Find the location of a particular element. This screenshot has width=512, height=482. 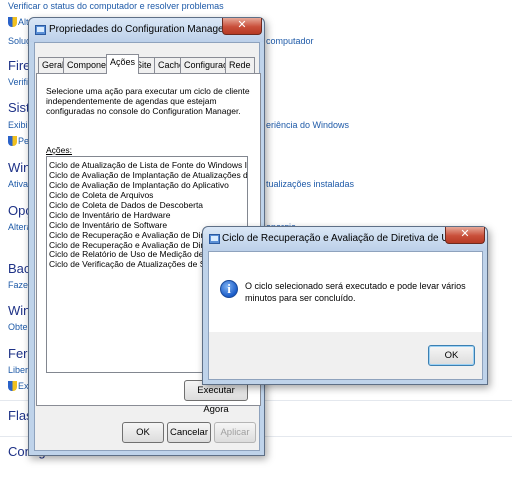

tab-rede: Rede is located at coordinates (240, 65).